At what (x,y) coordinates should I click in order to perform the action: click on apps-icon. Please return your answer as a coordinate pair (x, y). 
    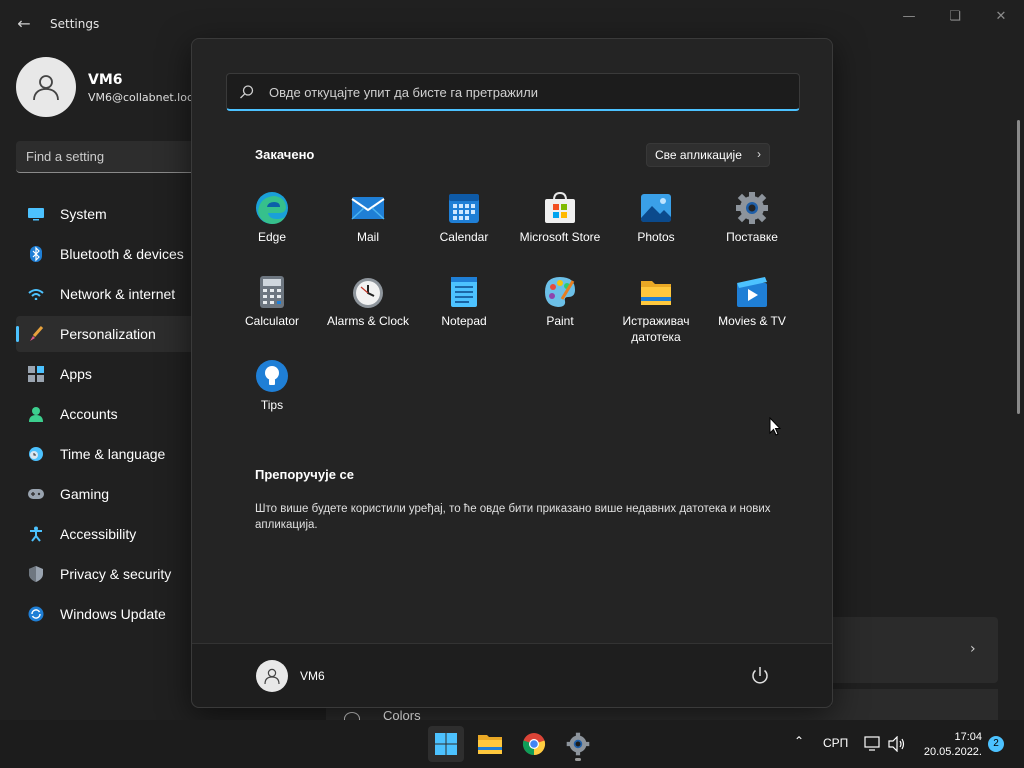
    Looking at the image, I should click on (36, 374).